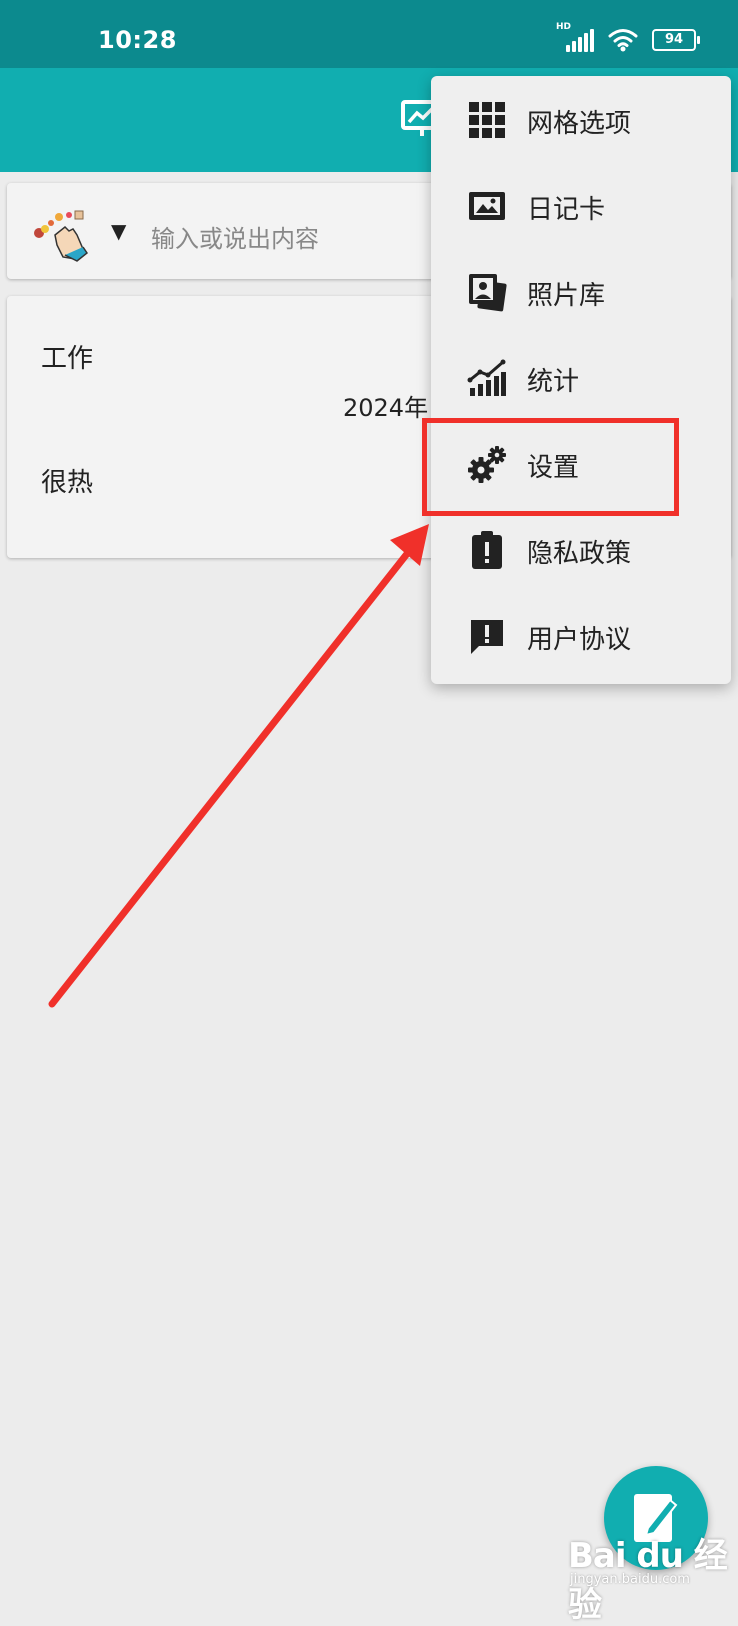 The width and height of the screenshot is (738, 1626). Describe the element at coordinates (575, 37) in the screenshot. I see `signal-icon: HD` at that location.